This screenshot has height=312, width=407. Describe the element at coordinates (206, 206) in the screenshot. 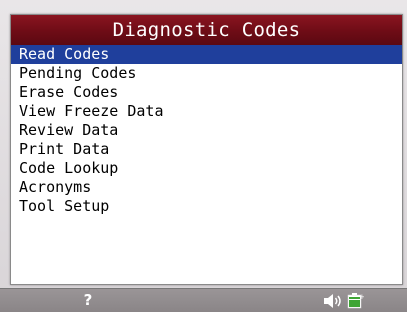

I see `menu-item-tool-setup: Tool Setup` at that location.